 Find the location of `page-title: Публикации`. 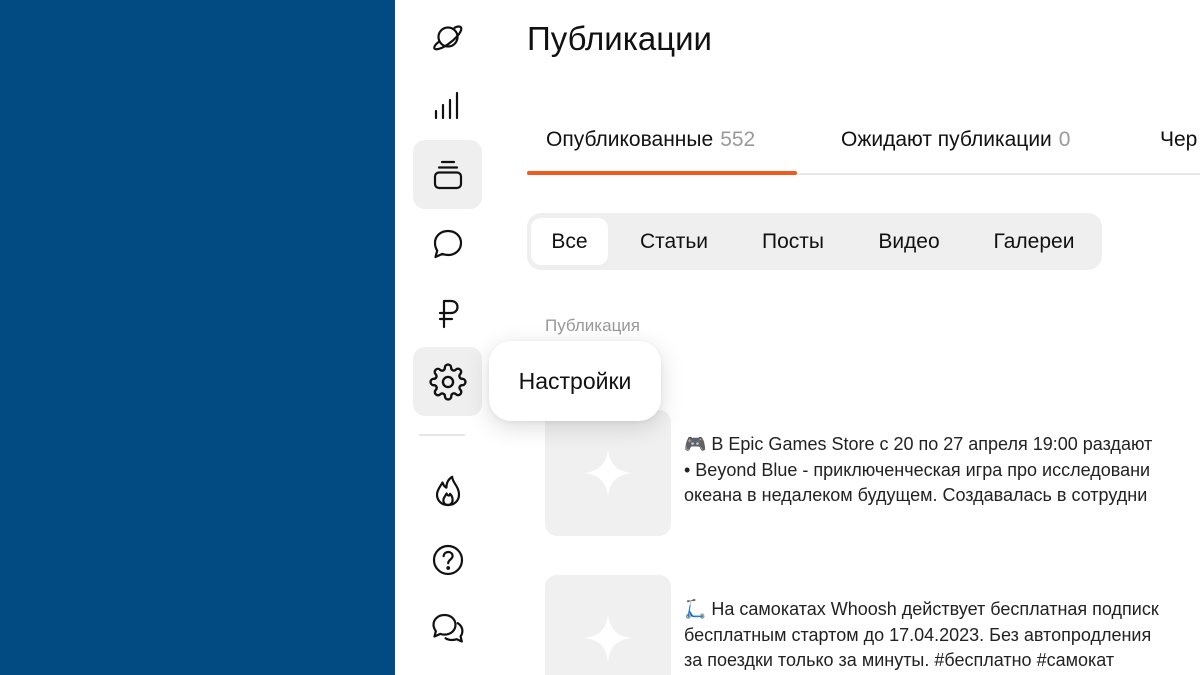

page-title: Публикации is located at coordinates (619, 38).